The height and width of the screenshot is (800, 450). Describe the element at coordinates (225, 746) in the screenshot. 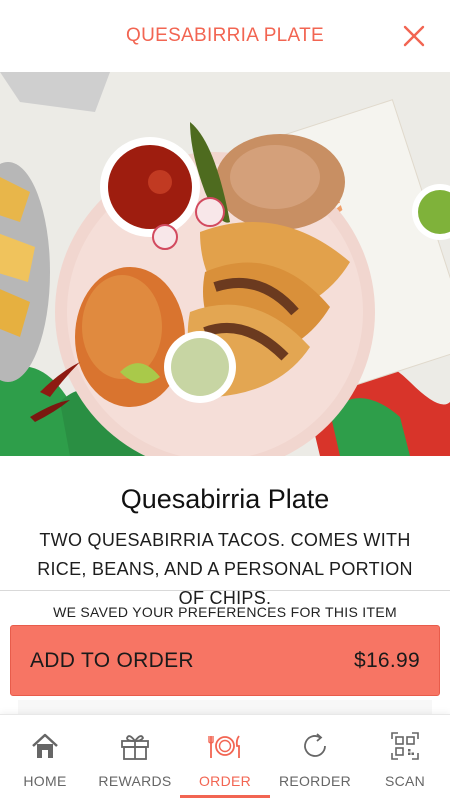

I see `plate-utensils-icon` at that location.